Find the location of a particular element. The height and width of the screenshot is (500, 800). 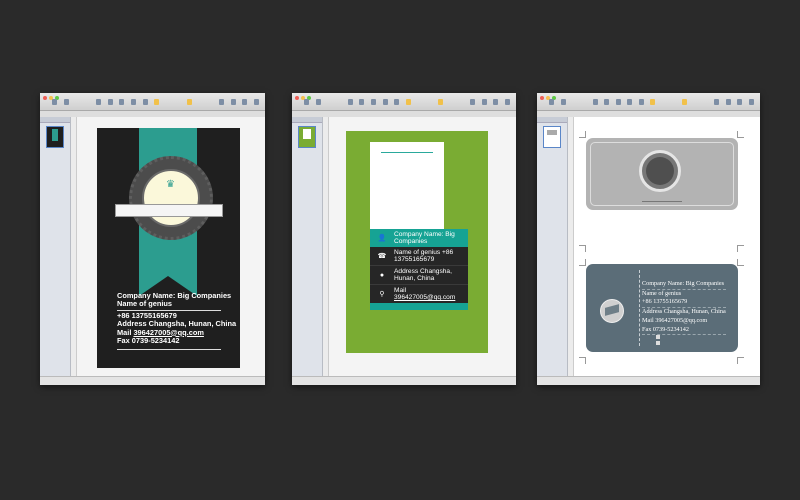

contact-row-mail: ⚲ Mail 396427005@qq.com is located at coordinates (419, 293).